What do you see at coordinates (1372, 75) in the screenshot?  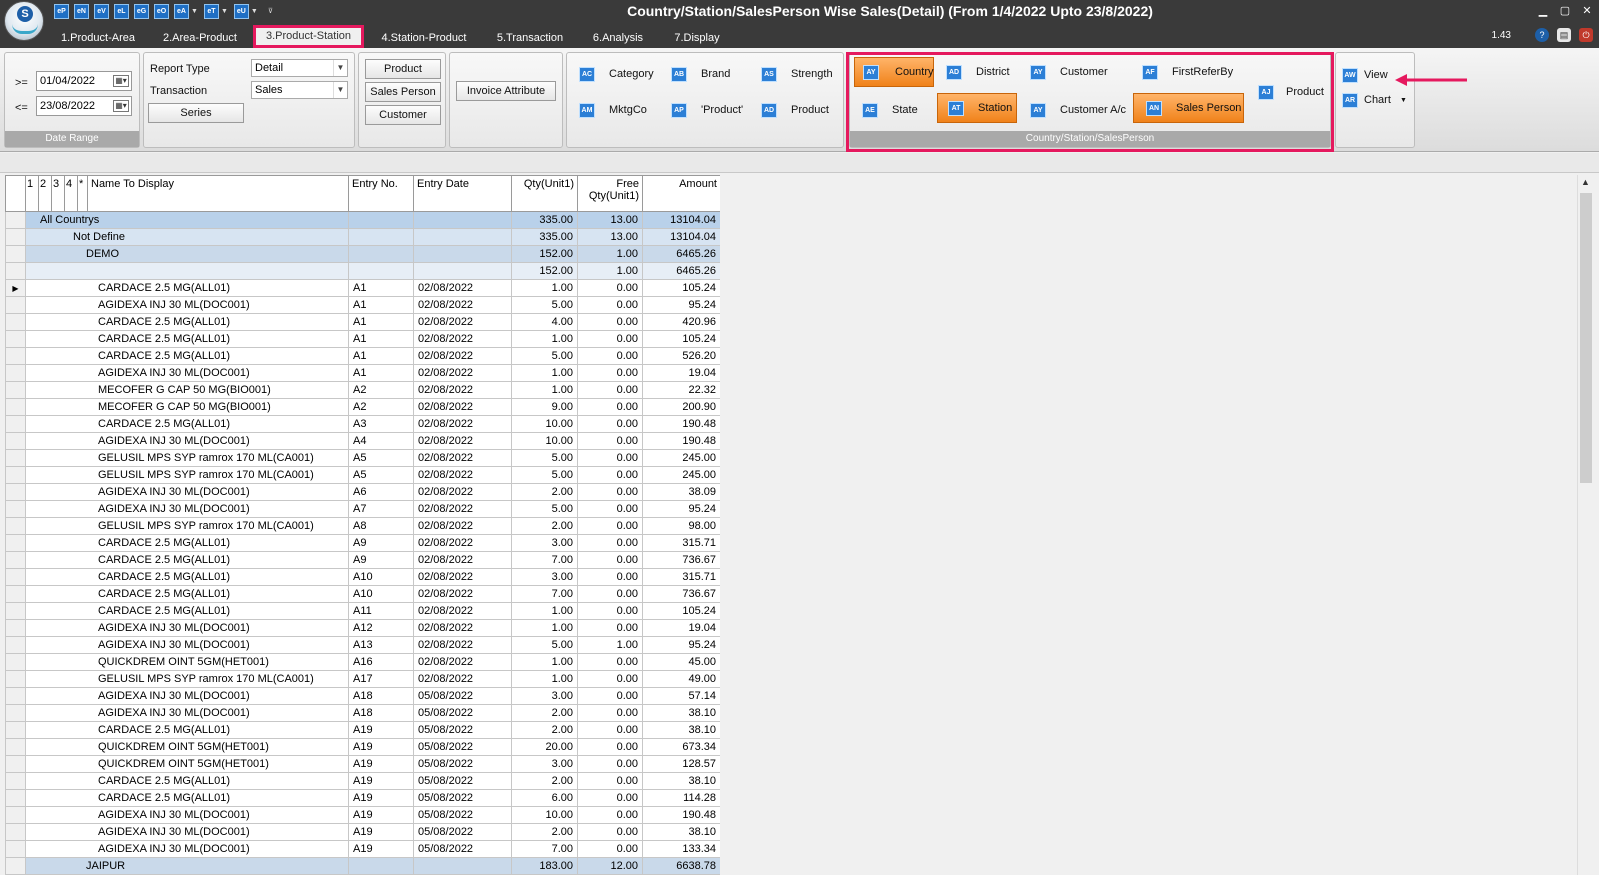 I see `view-button: AW View` at bounding box center [1372, 75].